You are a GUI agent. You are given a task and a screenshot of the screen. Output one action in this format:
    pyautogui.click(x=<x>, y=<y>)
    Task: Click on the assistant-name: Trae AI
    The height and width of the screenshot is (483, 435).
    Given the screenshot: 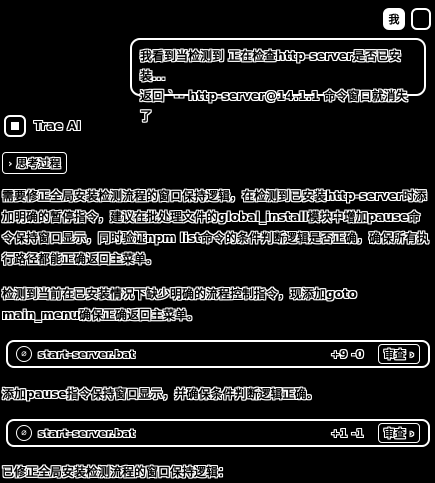 What is the action you would take?
    pyautogui.click(x=57, y=126)
    